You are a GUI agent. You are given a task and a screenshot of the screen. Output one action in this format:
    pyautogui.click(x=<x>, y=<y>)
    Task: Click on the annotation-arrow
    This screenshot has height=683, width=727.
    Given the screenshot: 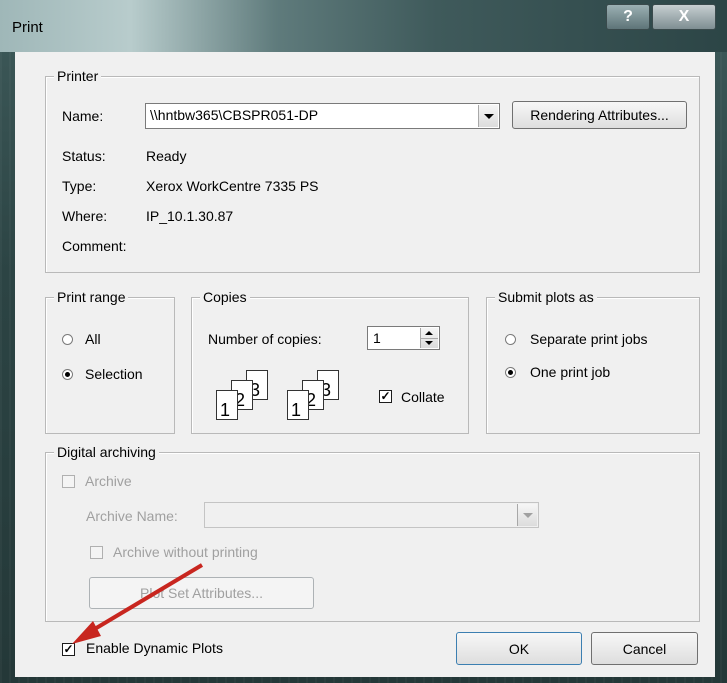 What is the action you would take?
    pyautogui.click(x=138, y=603)
    